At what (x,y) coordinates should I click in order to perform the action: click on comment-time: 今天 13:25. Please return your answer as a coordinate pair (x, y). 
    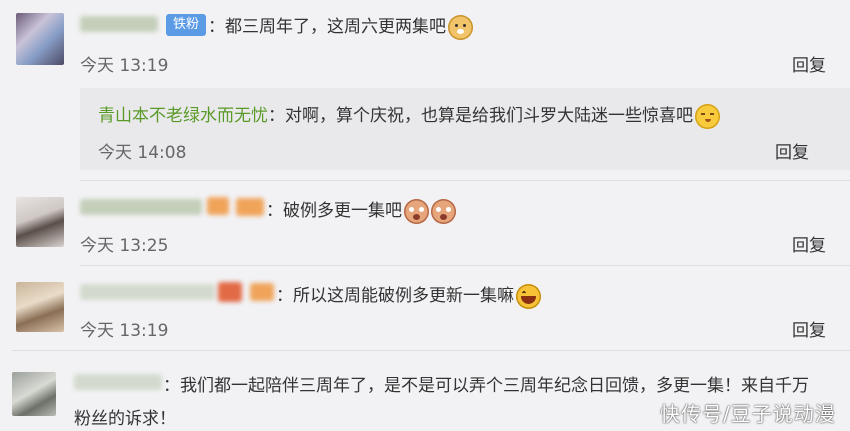
    Looking at the image, I should click on (124, 246).